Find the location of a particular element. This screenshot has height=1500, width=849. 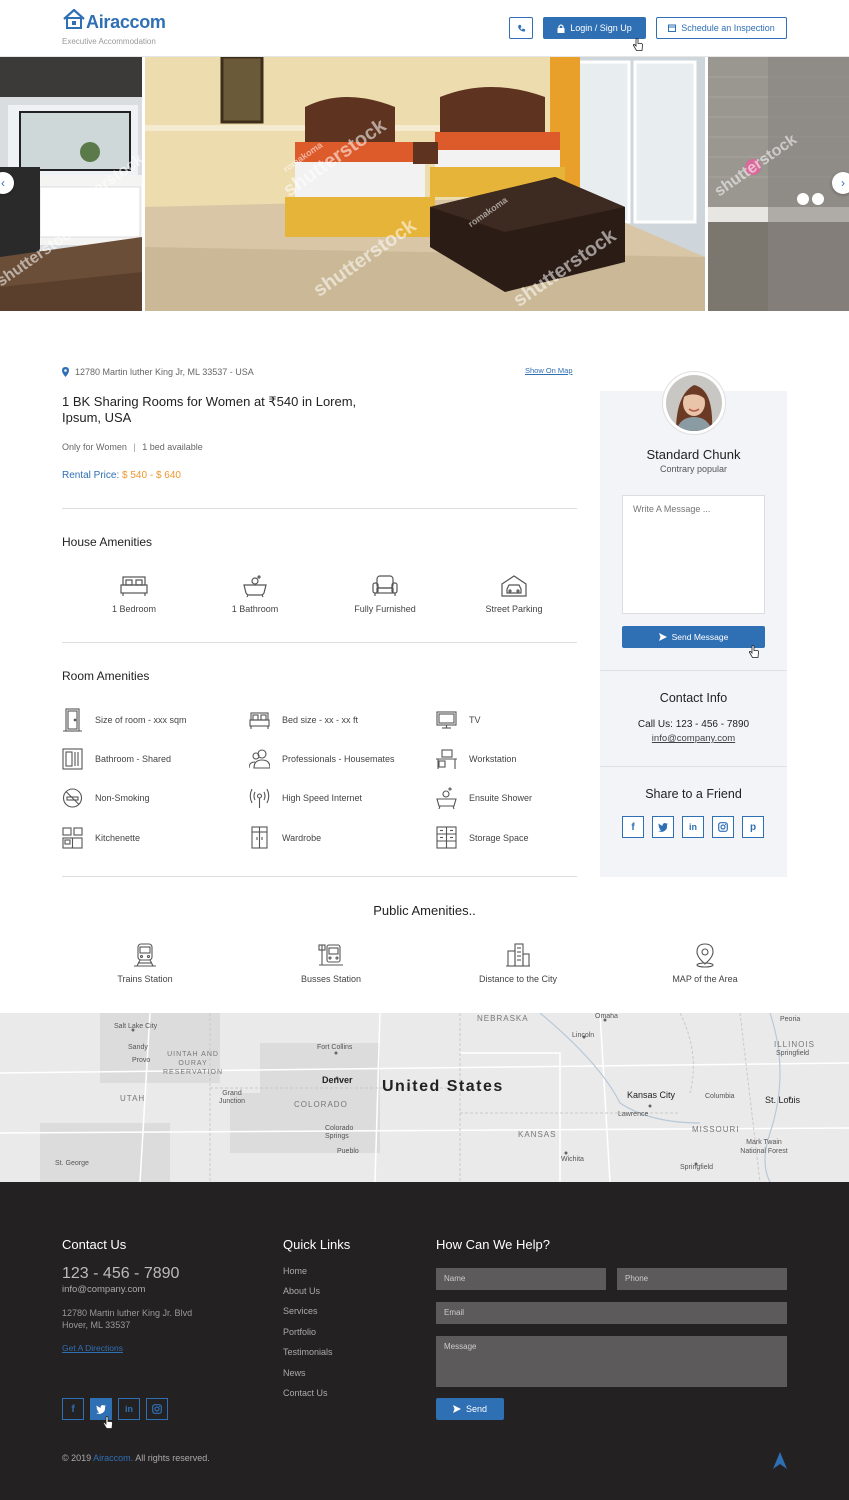

get-directions-link: Get A Directions is located at coordinates (92, 1348).